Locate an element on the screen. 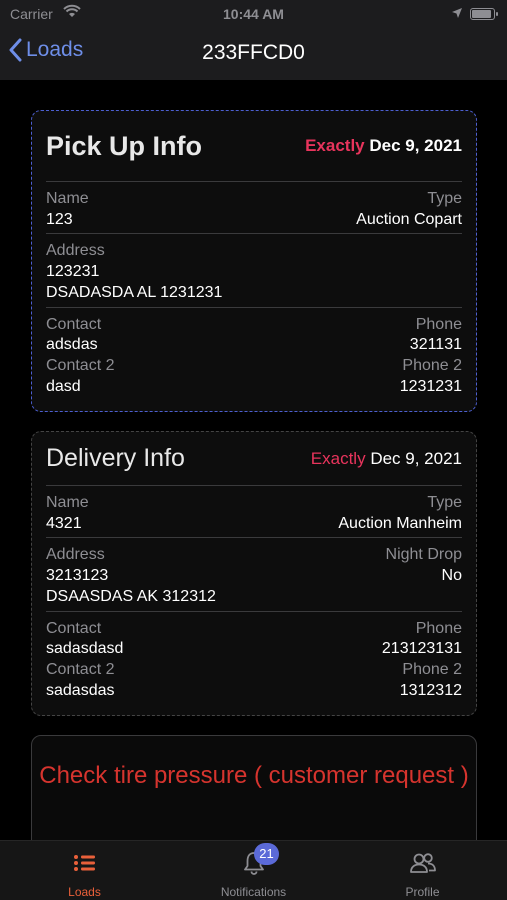 The height and width of the screenshot is (900, 507). tab-notifications-label: Notifications is located at coordinates (253, 892).